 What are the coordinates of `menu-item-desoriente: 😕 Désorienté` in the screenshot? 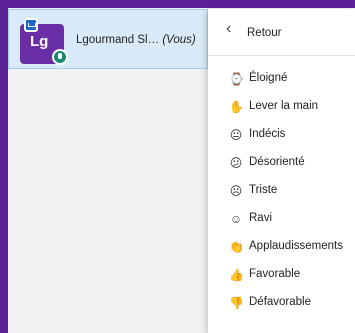 It's located at (281, 163).